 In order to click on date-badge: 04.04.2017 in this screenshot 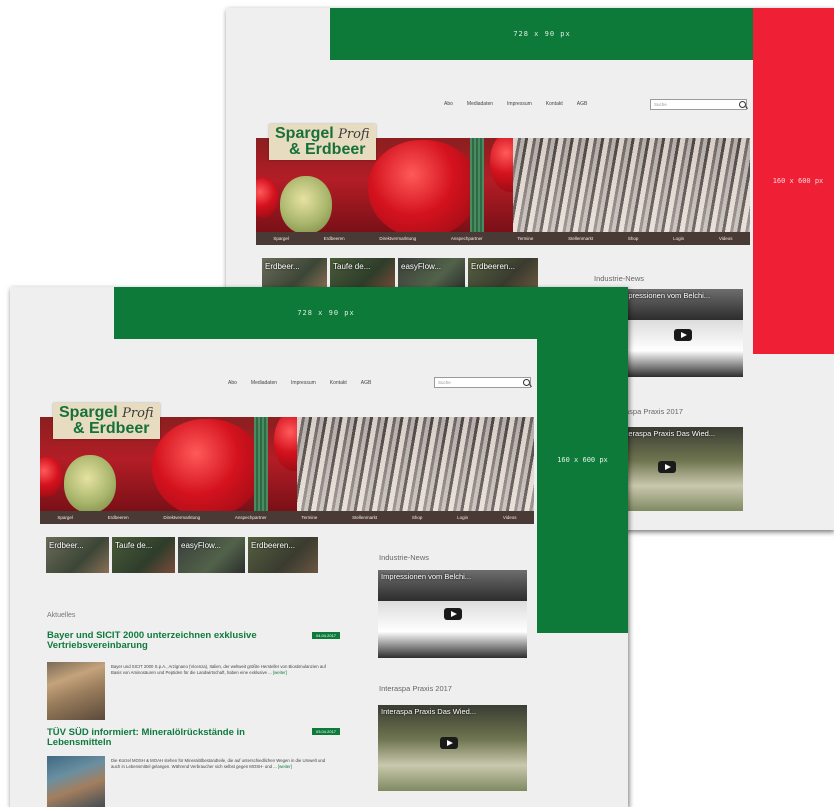, I will do `click(326, 635)`.